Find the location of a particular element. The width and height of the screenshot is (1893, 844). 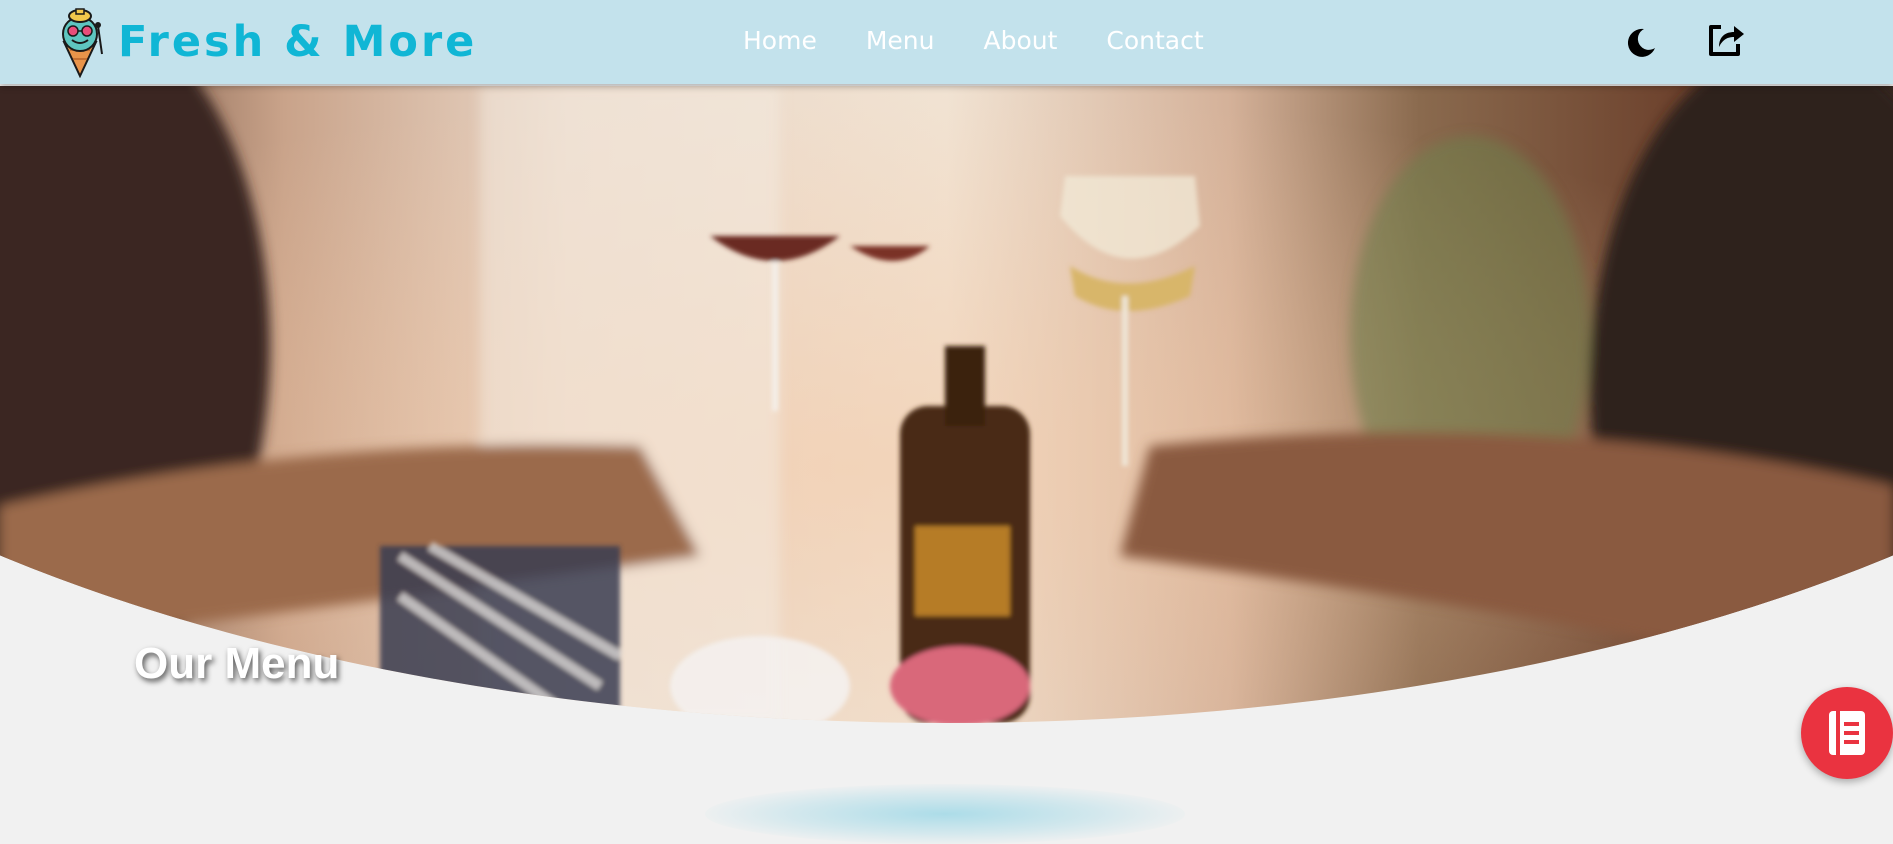

nav-contact: Contact is located at coordinates (1154, 41).